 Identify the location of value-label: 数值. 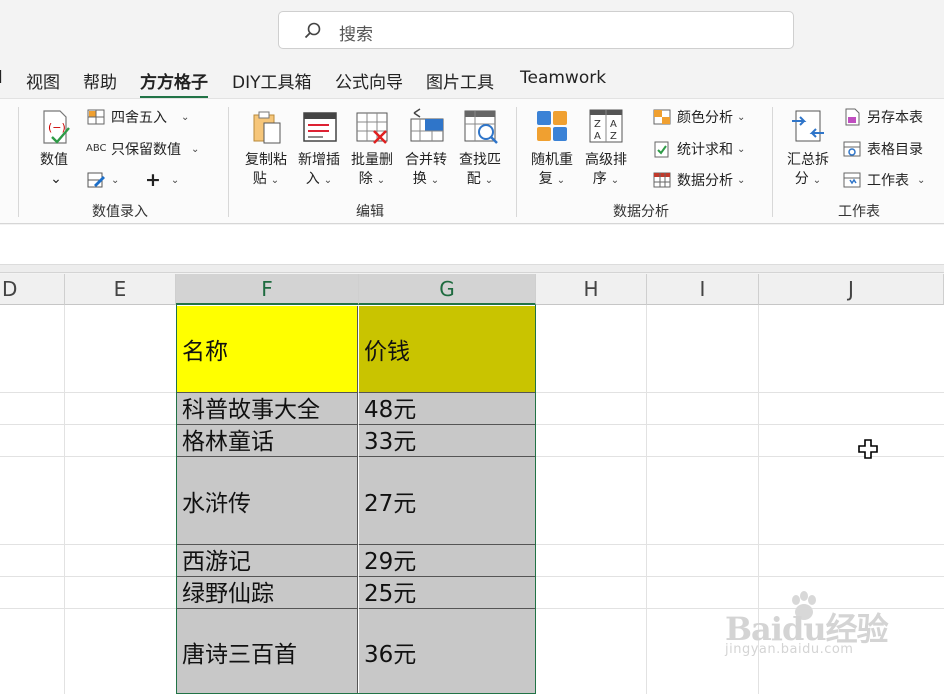
(54, 160).